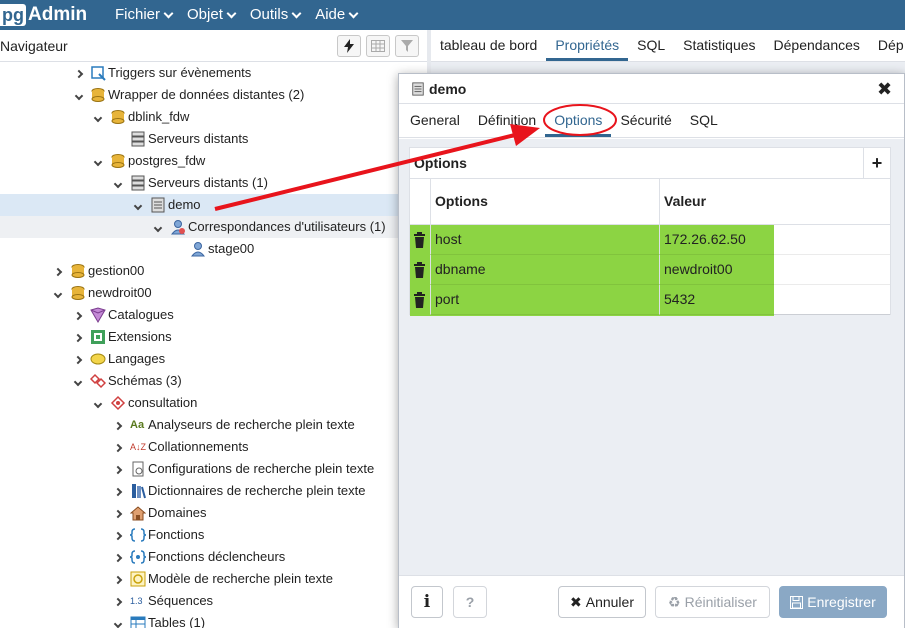 The width and height of the screenshot is (905, 628). Describe the element at coordinates (198, 446) in the screenshot. I see `tree-item-label: Collationnements` at that location.